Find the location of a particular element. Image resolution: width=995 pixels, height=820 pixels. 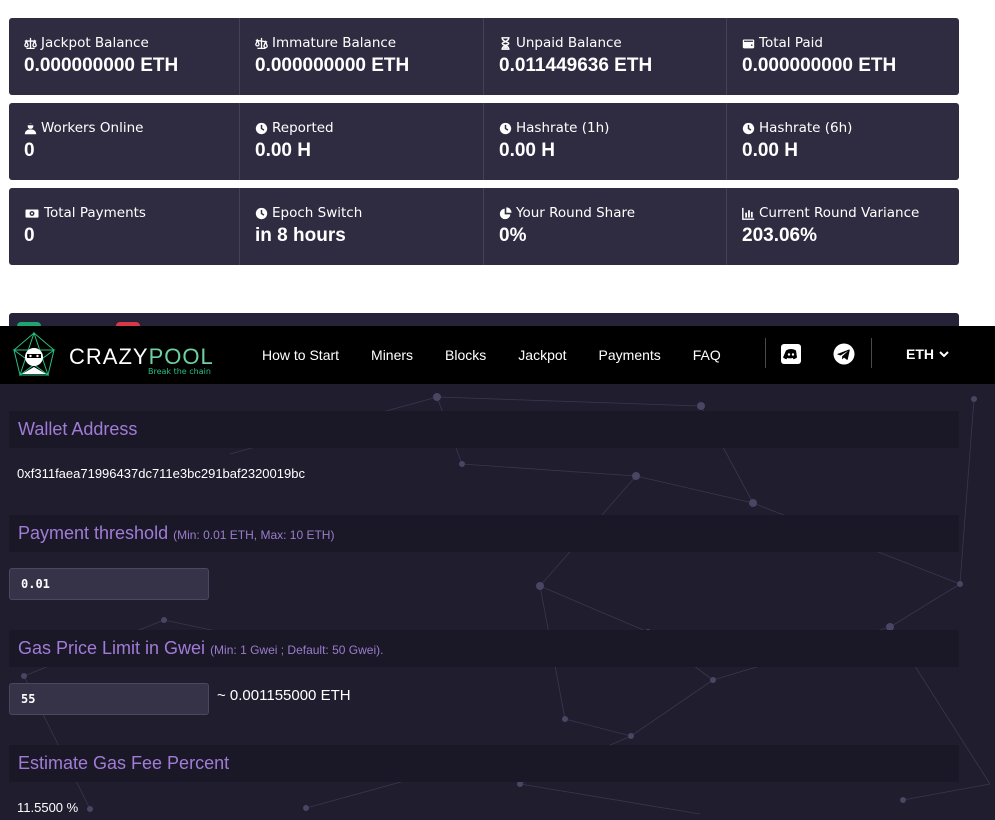

stat-epoch-switch: Epoch Switch in 8 hours is located at coordinates (361, 226).